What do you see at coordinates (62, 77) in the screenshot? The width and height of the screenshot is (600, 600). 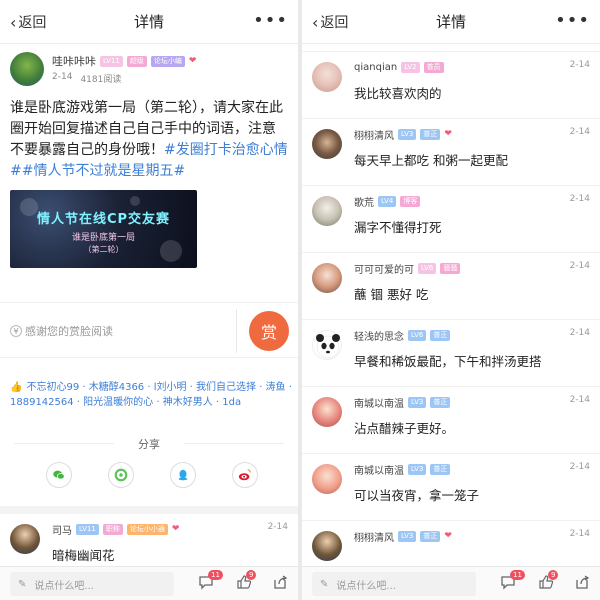 I see `post-date: 2-14` at bounding box center [62, 77].